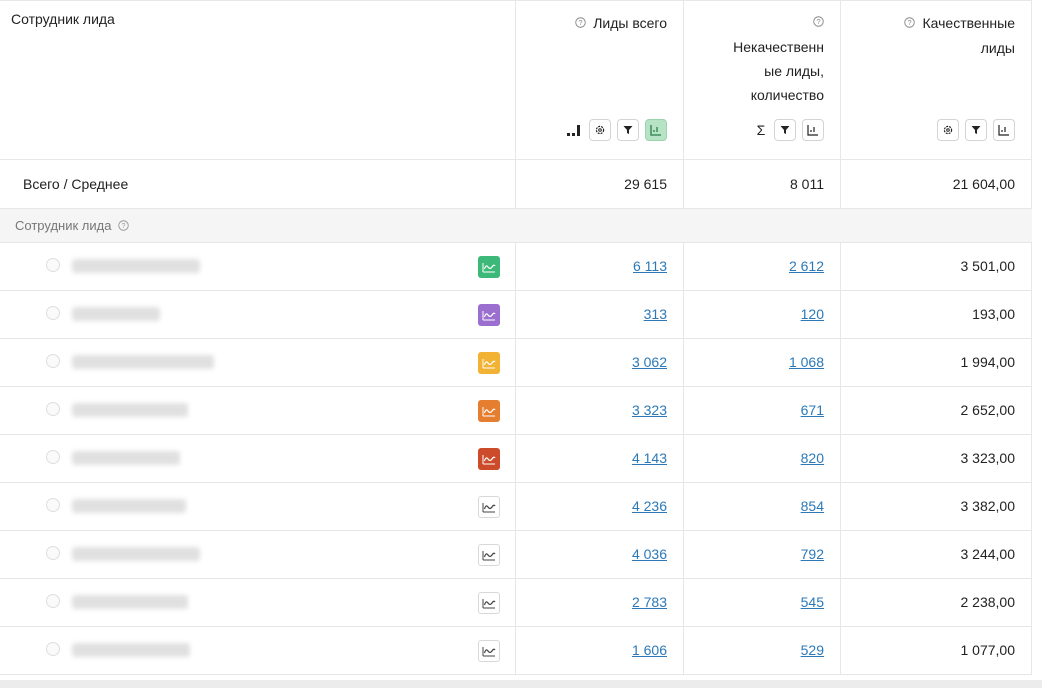  Describe the element at coordinates (778, 47) in the screenshot. I see `bad-leads-label-line1: Некачественн` at that location.